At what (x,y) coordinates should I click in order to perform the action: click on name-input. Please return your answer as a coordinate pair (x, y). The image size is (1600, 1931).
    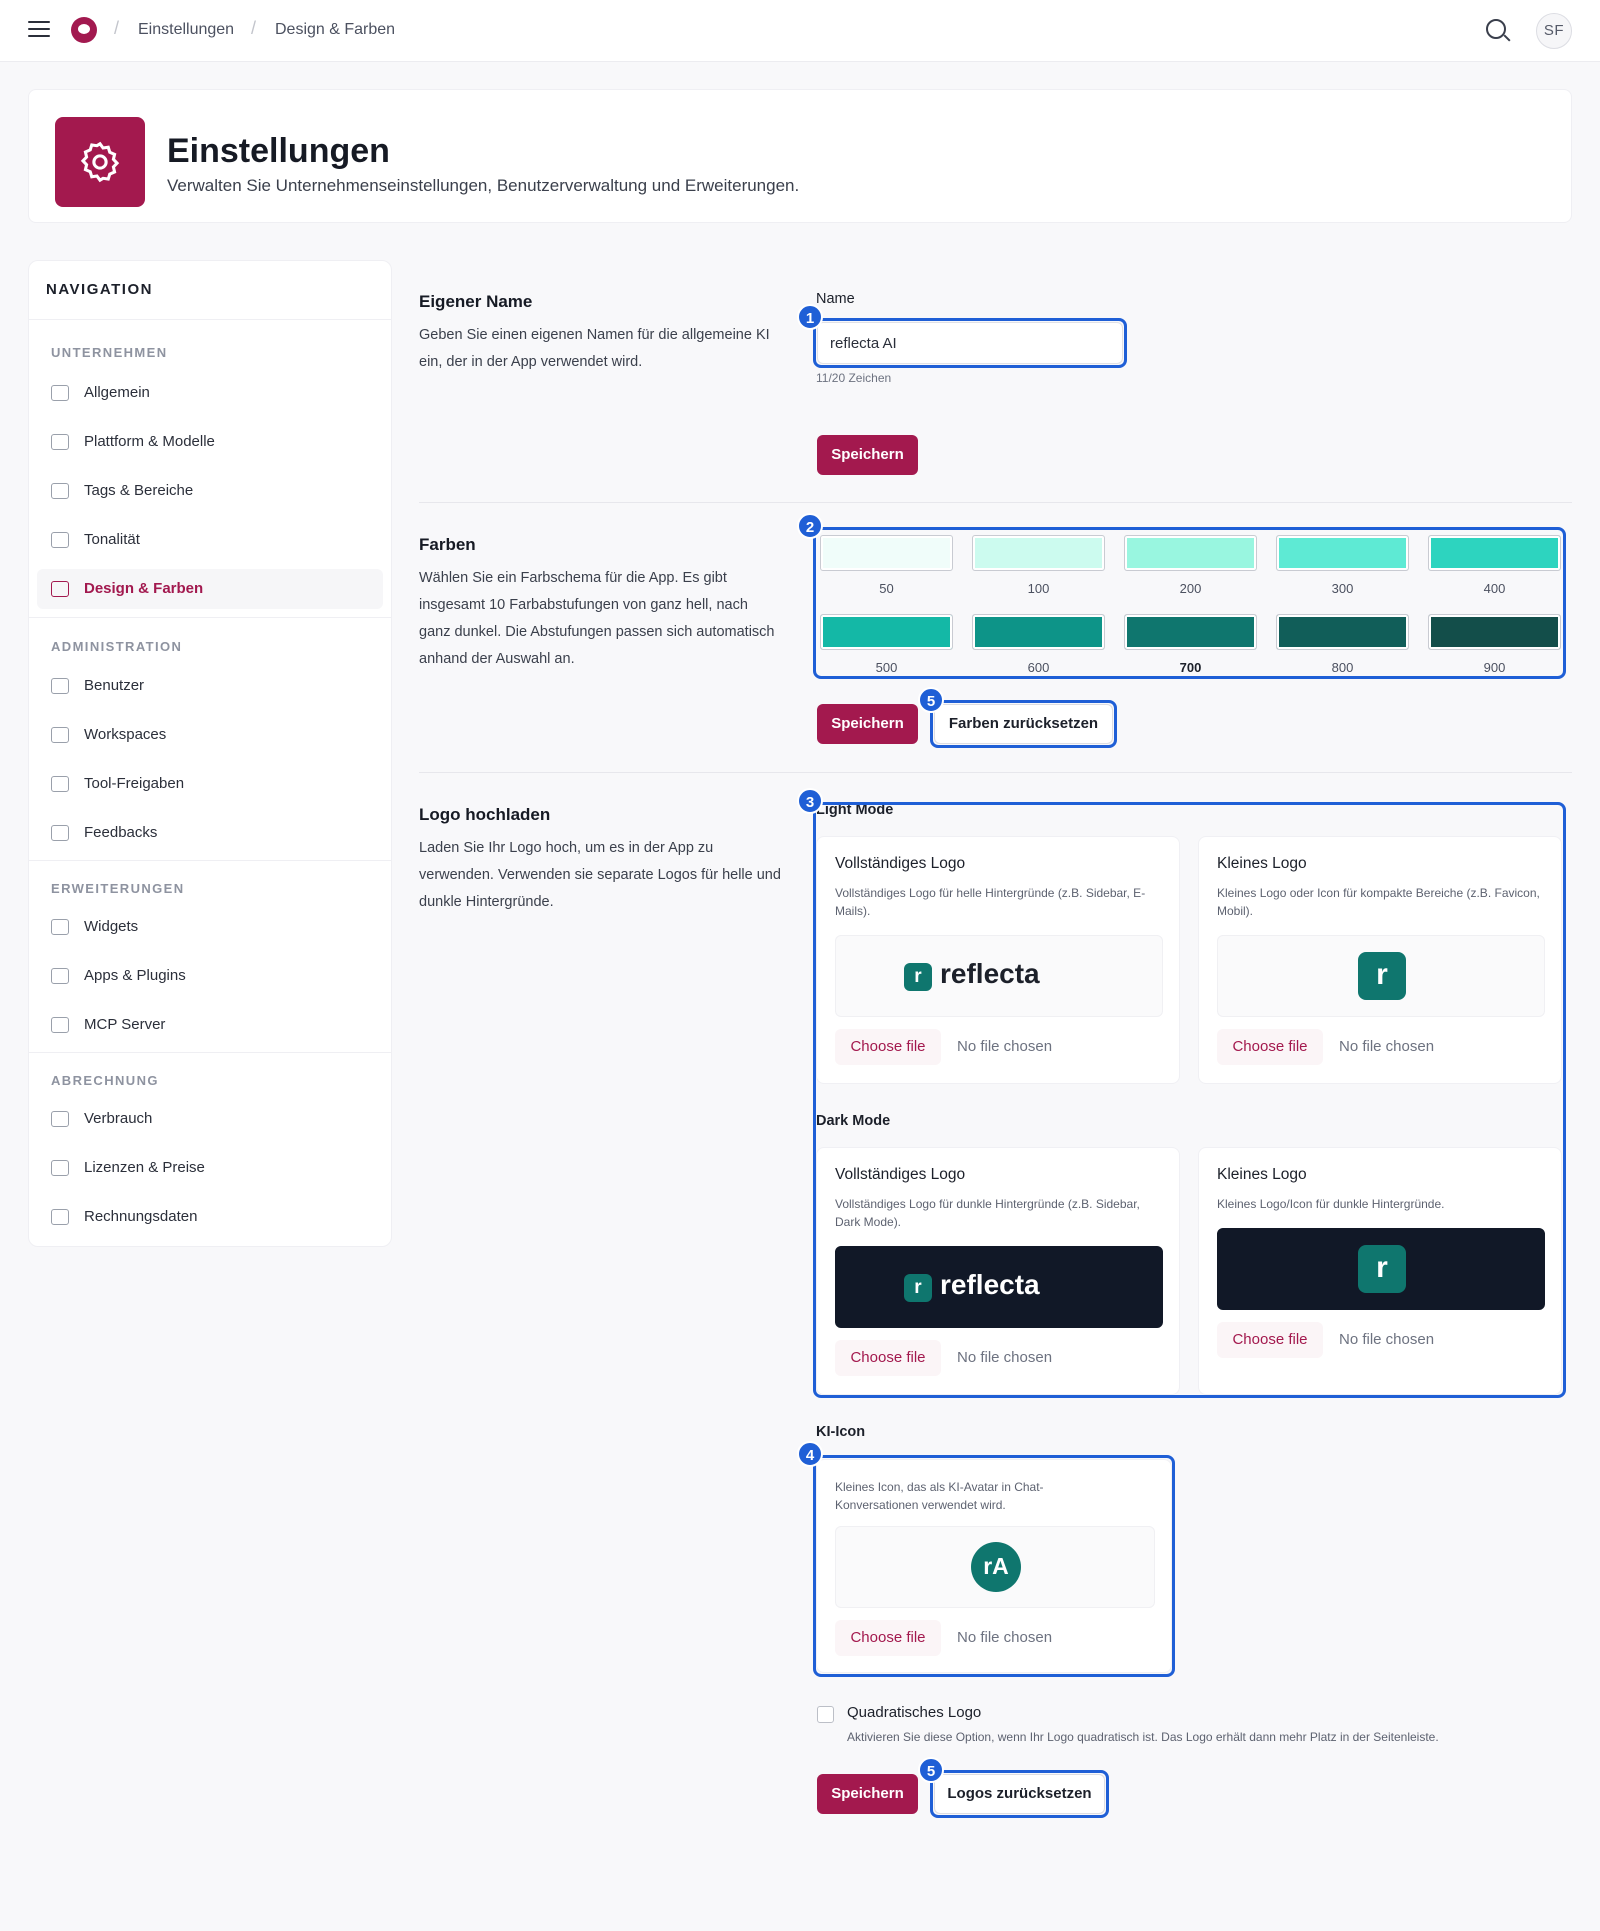
    Looking at the image, I should click on (970, 343).